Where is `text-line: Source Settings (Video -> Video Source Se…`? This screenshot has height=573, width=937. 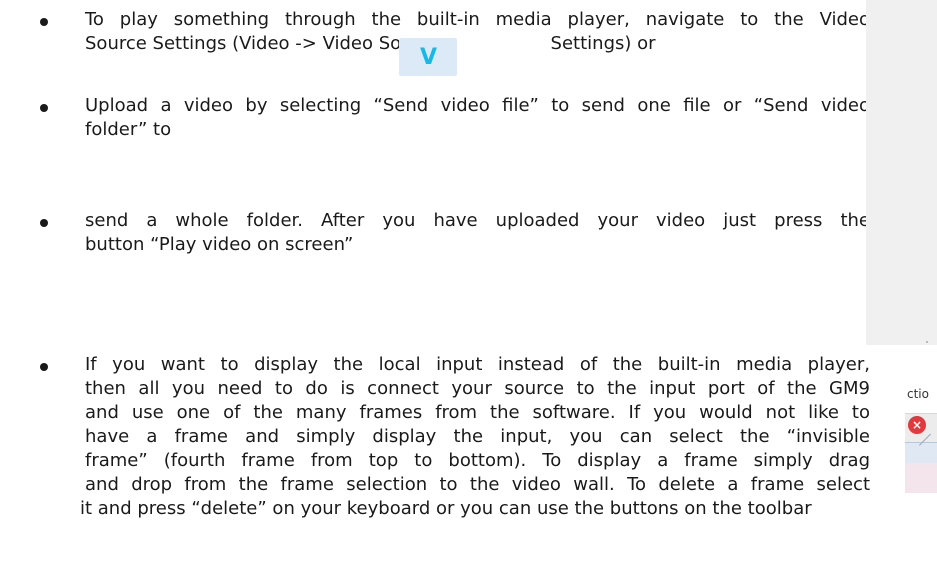 text-line: Source Settings (Video -> Video Source Se… is located at coordinates (477, 44).